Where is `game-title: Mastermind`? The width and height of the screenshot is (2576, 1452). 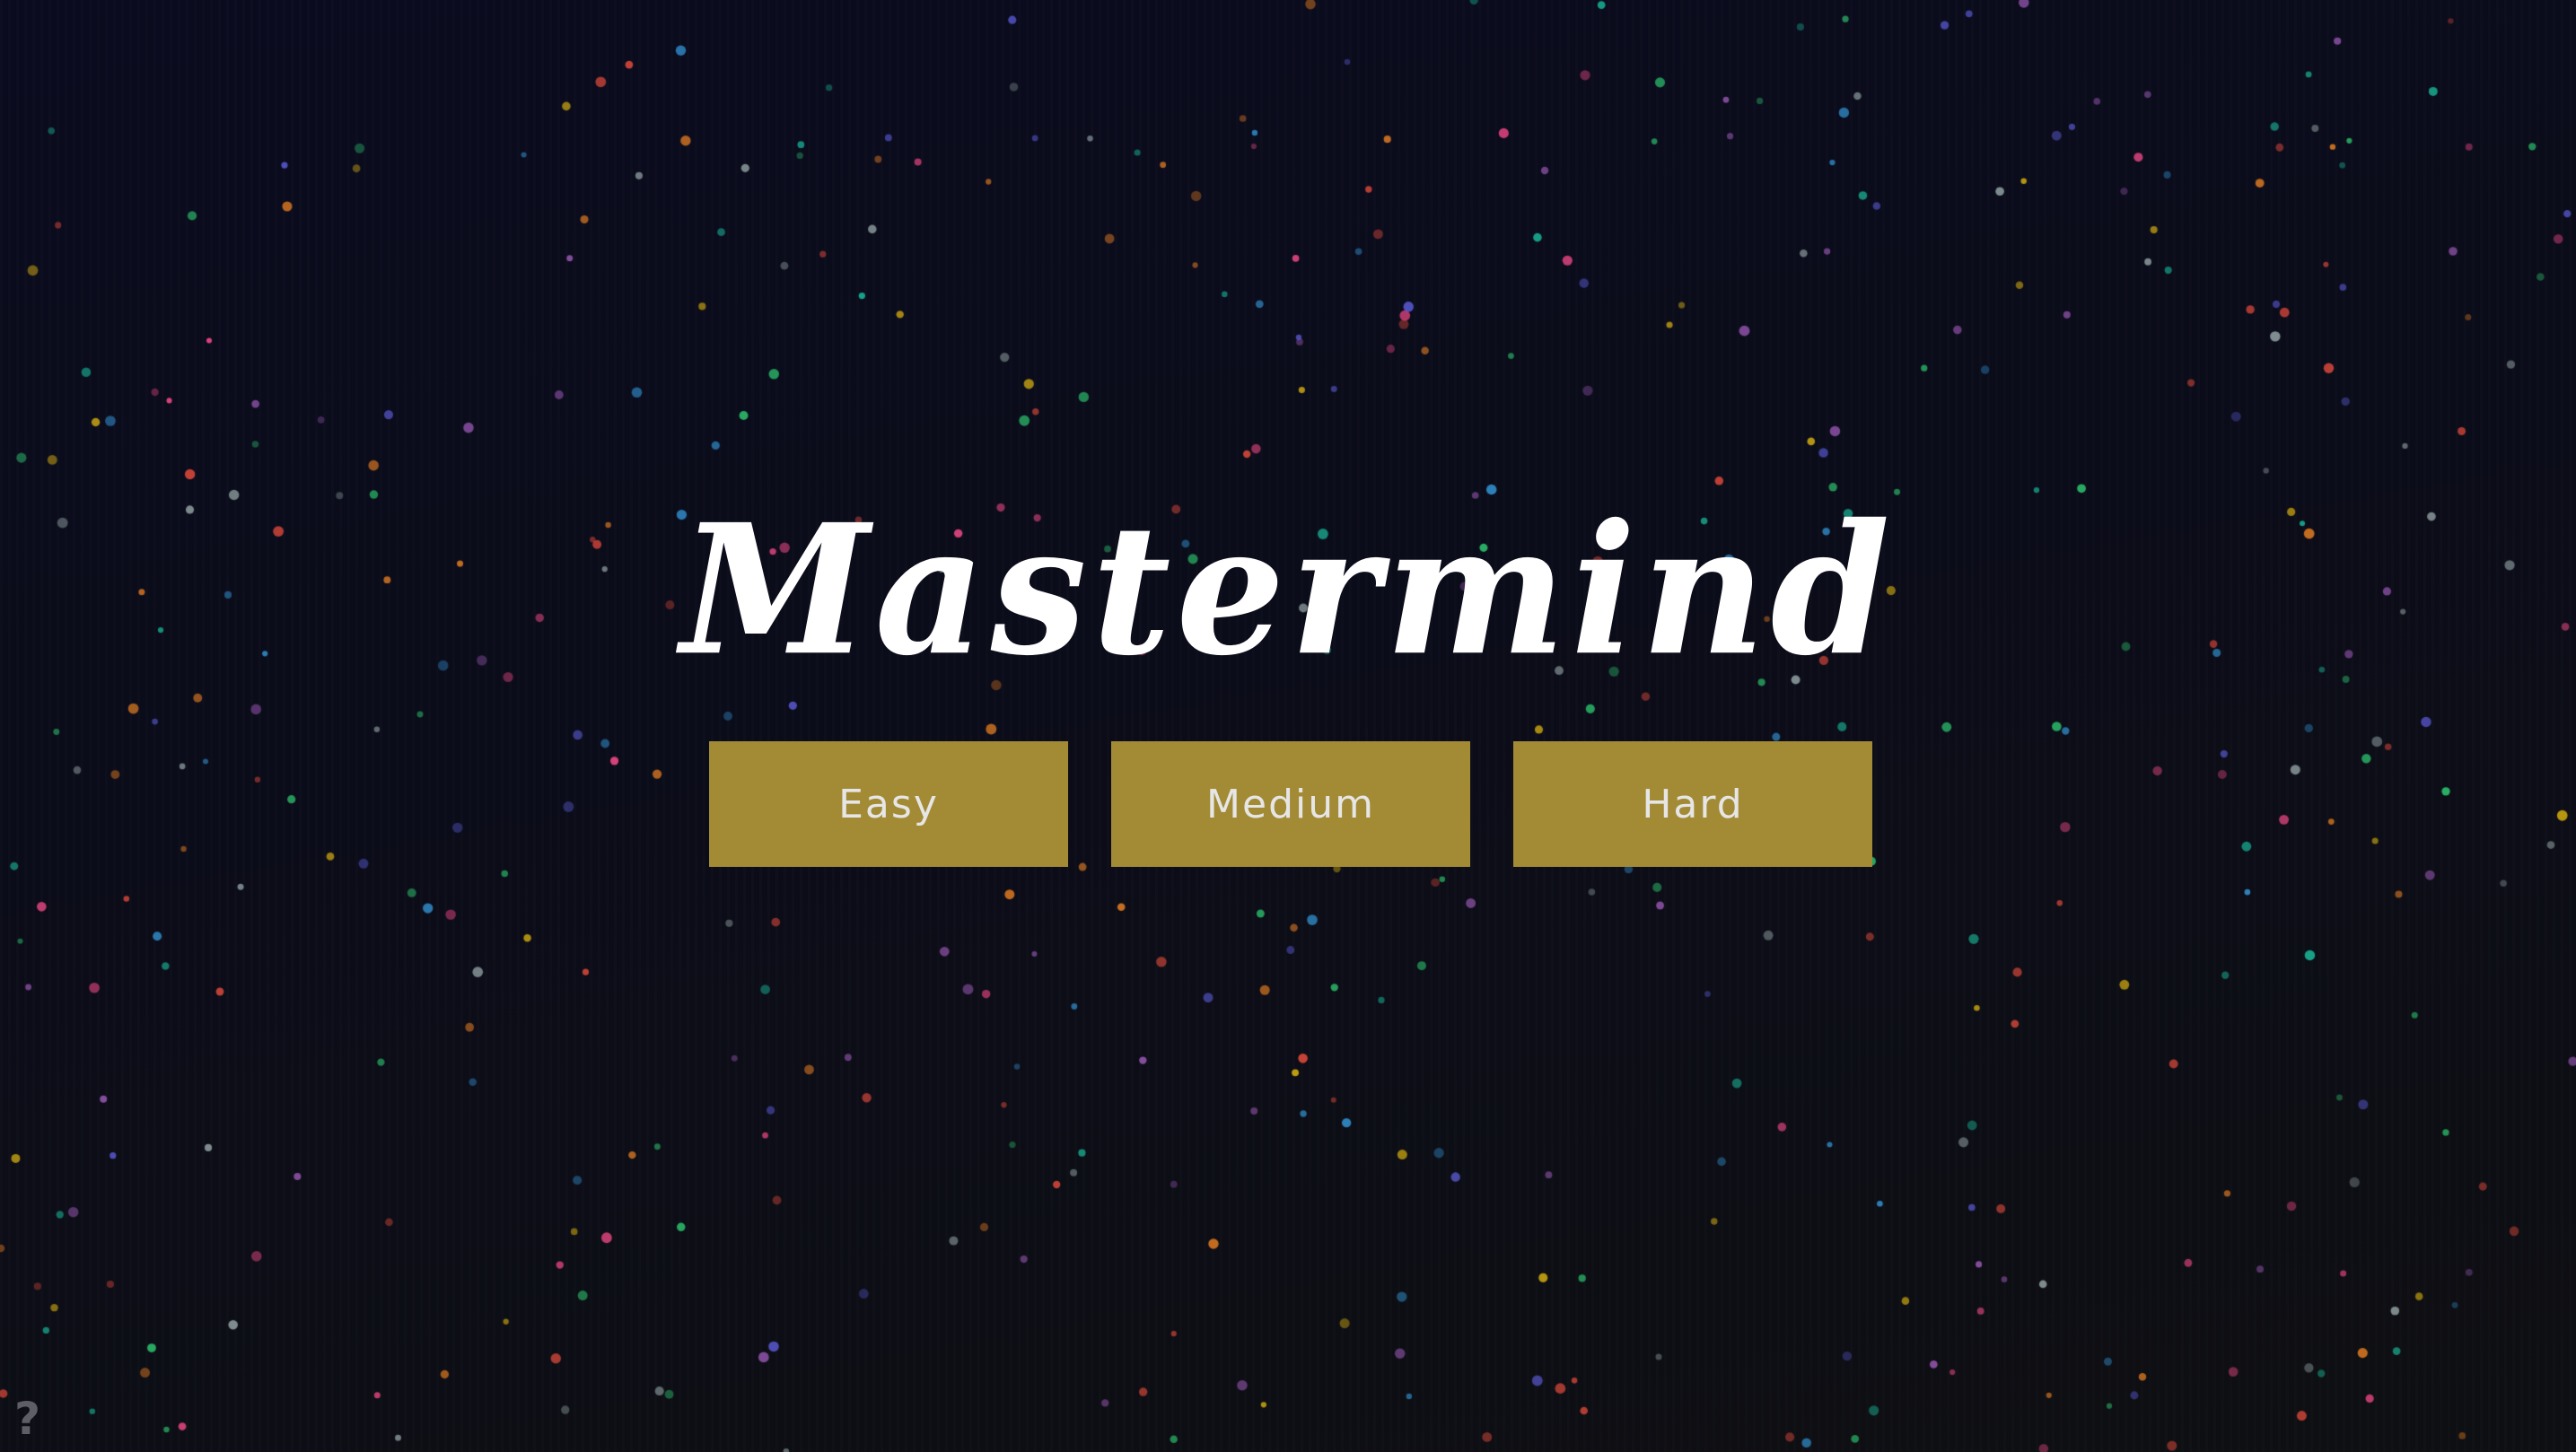
game-title: Mastermind is located at coordinates (1288, 590).